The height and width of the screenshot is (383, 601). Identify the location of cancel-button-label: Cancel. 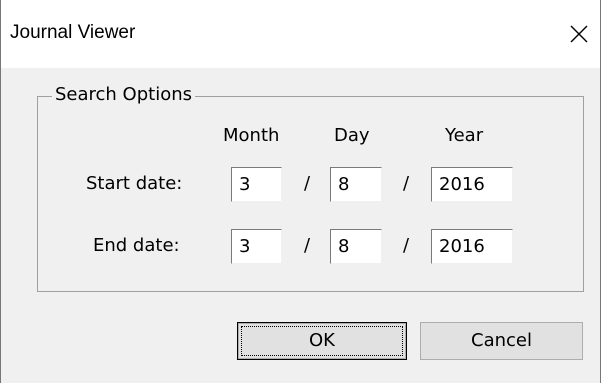
(501, 340).